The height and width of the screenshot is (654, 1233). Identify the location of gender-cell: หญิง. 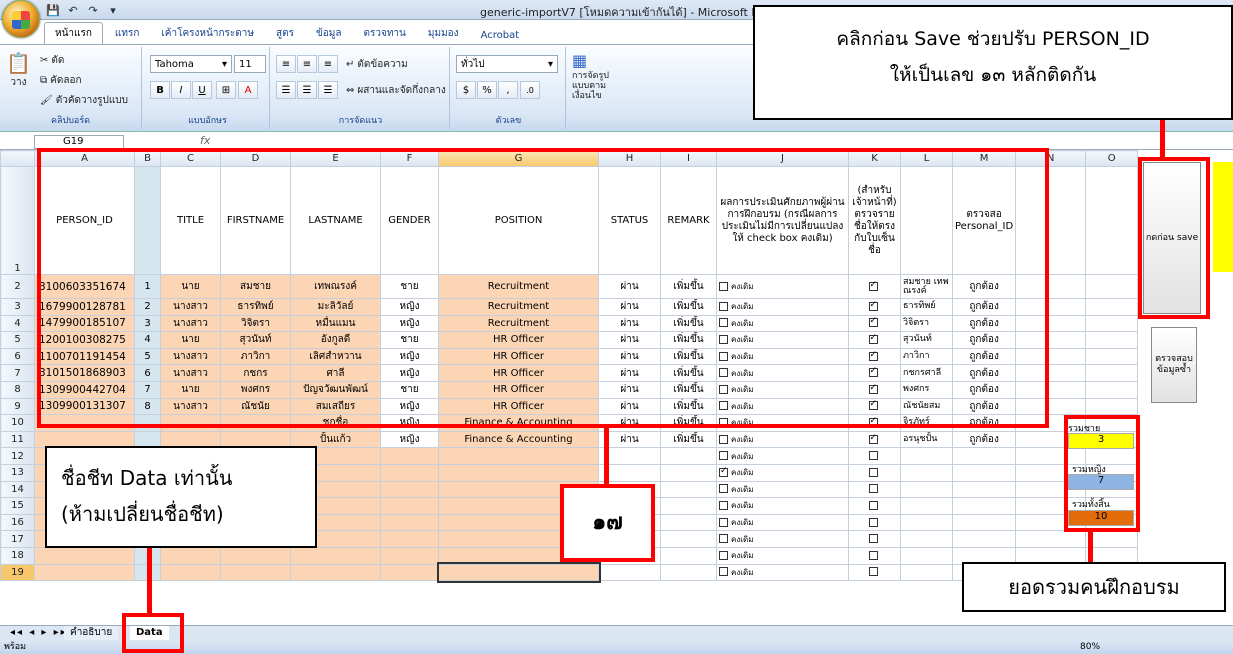
(409, 439).